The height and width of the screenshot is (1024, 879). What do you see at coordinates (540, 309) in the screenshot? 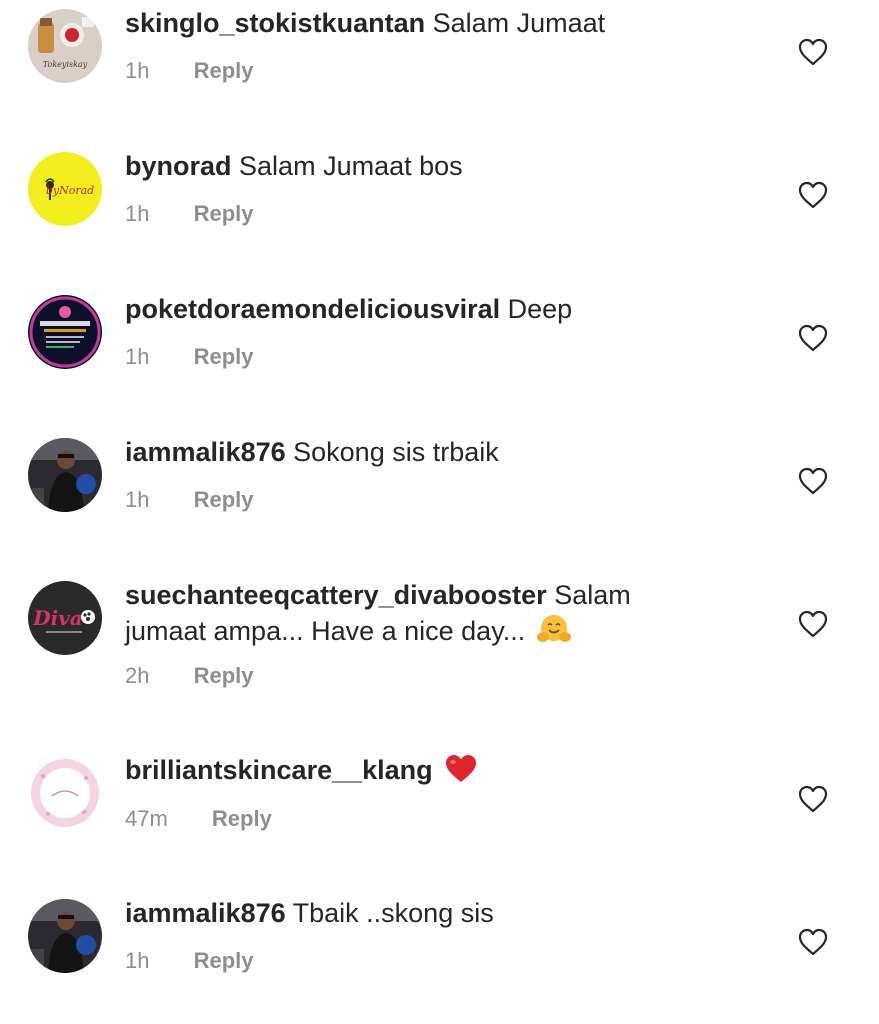
I see `comment-body: Deep` at bounding box center [540, 309].